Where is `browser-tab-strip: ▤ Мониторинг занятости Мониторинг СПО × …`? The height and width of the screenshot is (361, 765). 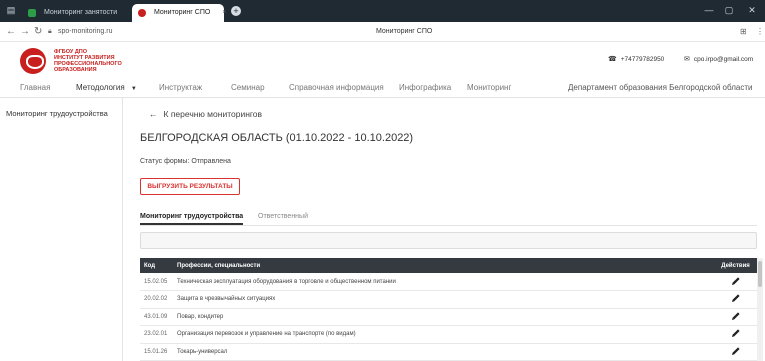 browser-tab-strip: ▤ Мониторинг занятости Мониторинг СПО × … is located at coordinates (382, 11).